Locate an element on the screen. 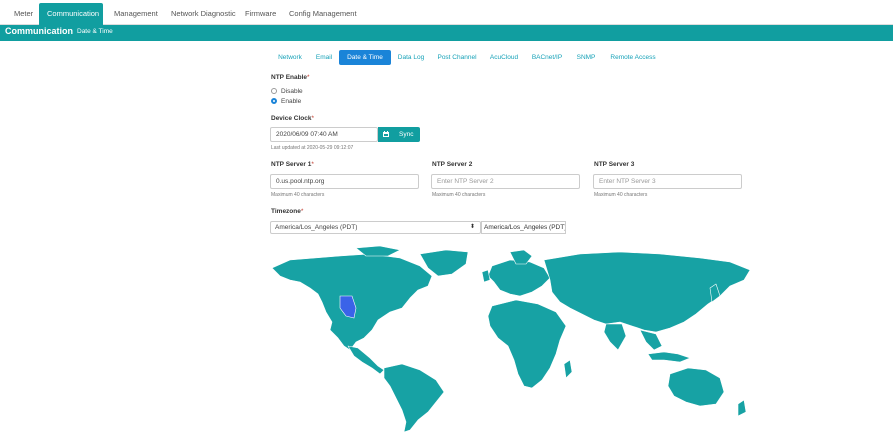 This screenshot has width=893, height=434. nav-tab-network-diagnostic: Network Diagnostic is located at coordinates (203, 14).